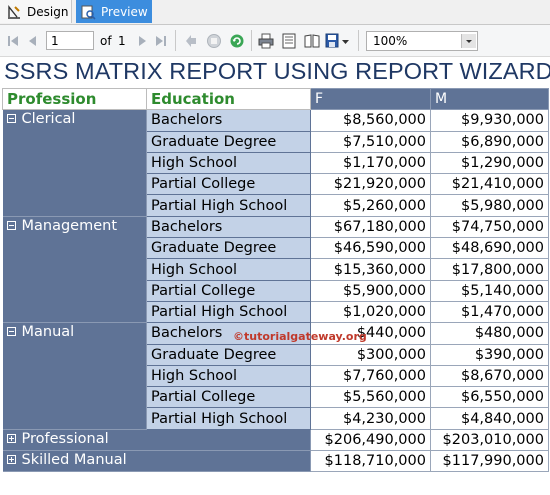  What do you see at coordinates (370, 269) in the screenshot?
I see `value-cell-f: $15,360,000` at bounding box center [370, 269].